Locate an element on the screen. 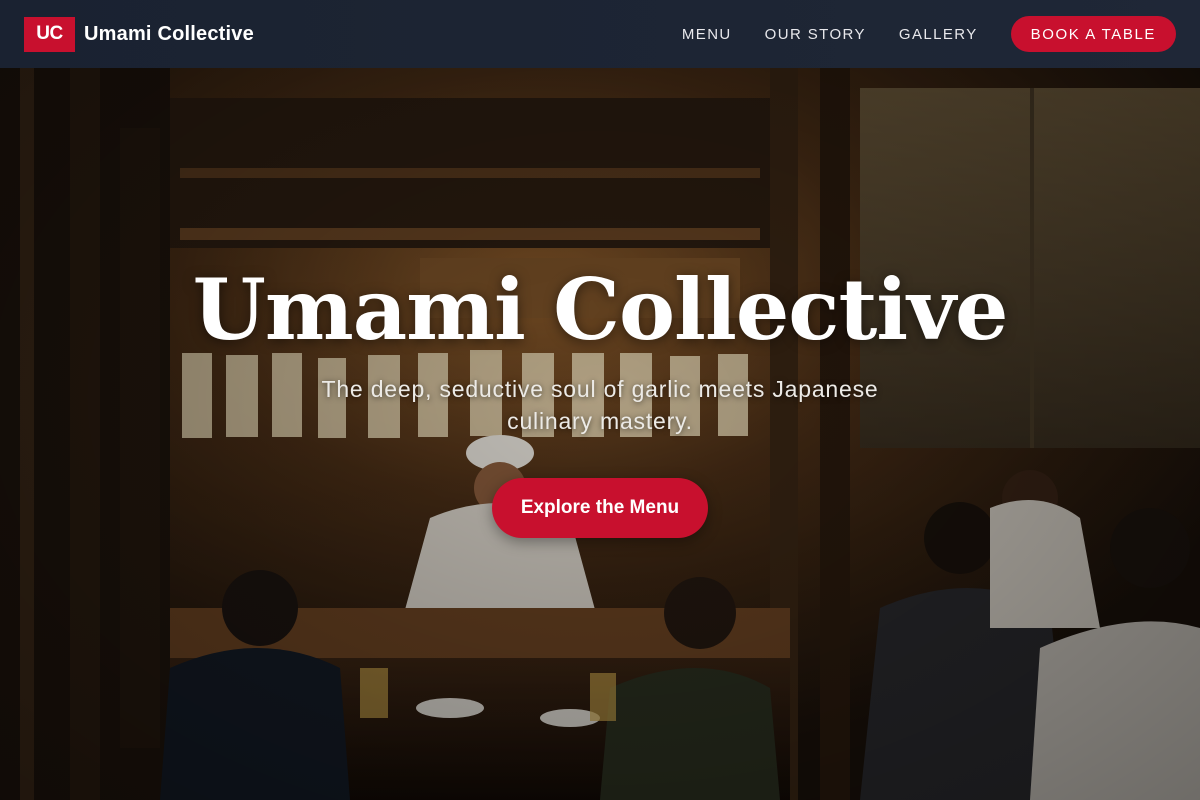  nav-links: MENU OUR STORY GALLERY is located at coordinates (830, 34).